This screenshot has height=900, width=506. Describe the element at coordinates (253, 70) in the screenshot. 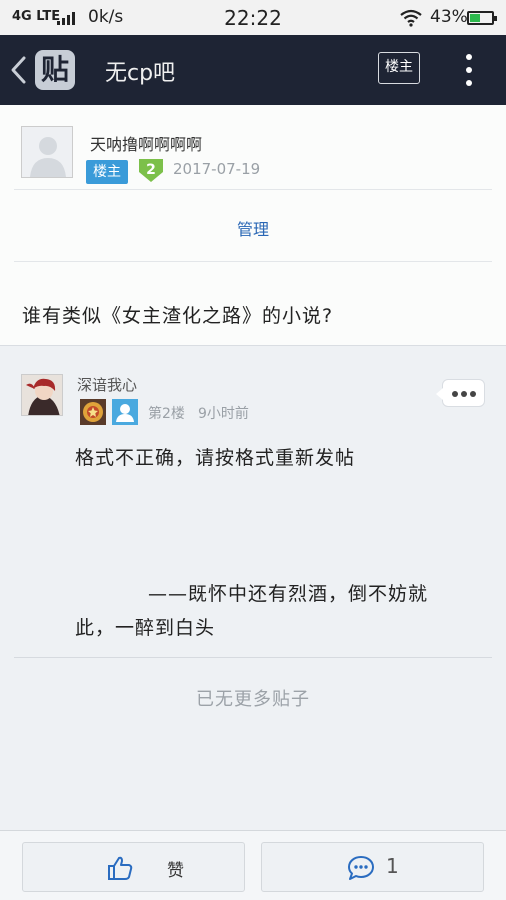

I see `nav-bar: 贴 无cp吧 楼主` at that location.